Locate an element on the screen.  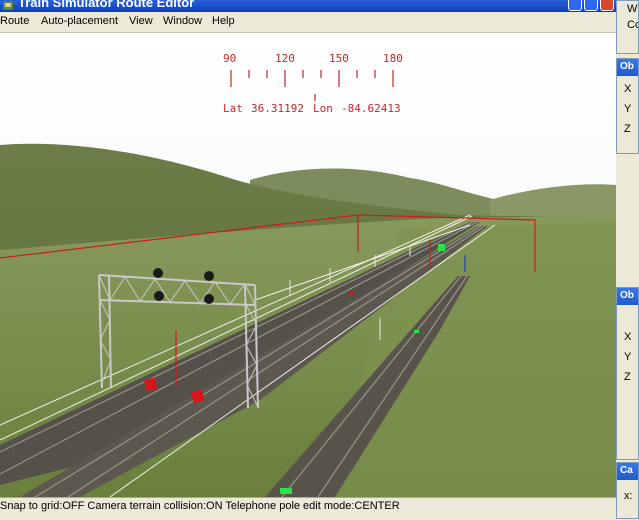
menu-route: Route is located at coordinates (14, 21).